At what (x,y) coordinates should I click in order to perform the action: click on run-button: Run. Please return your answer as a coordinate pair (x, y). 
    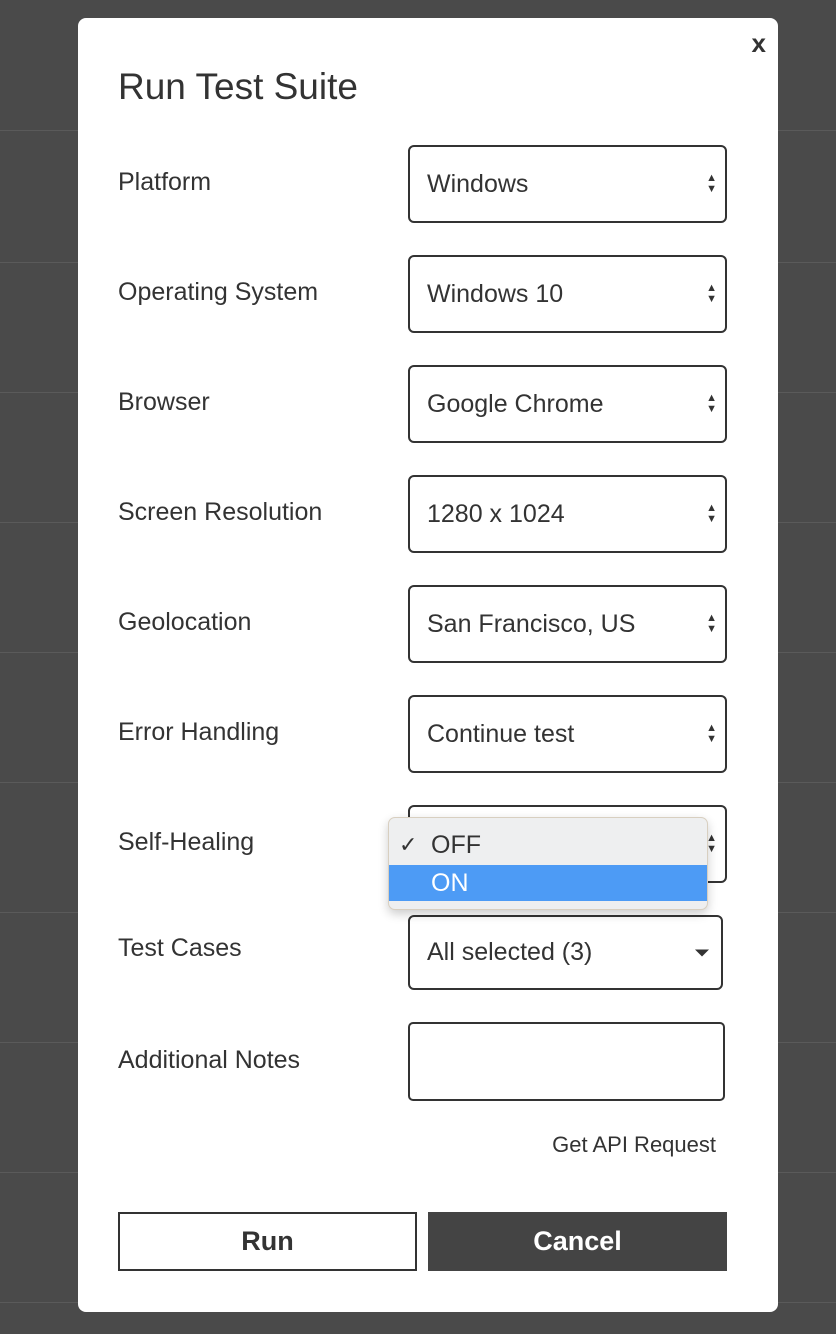
    Looking at the image, I should click on (267, 1241).